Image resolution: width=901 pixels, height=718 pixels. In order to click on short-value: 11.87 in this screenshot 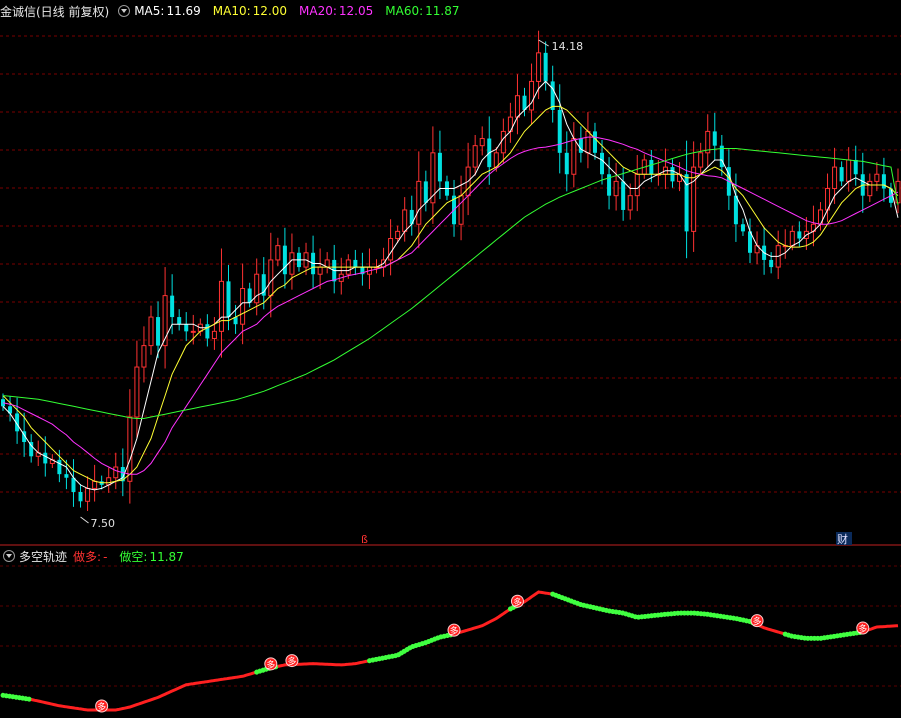, I will do `click(166, 556)`.